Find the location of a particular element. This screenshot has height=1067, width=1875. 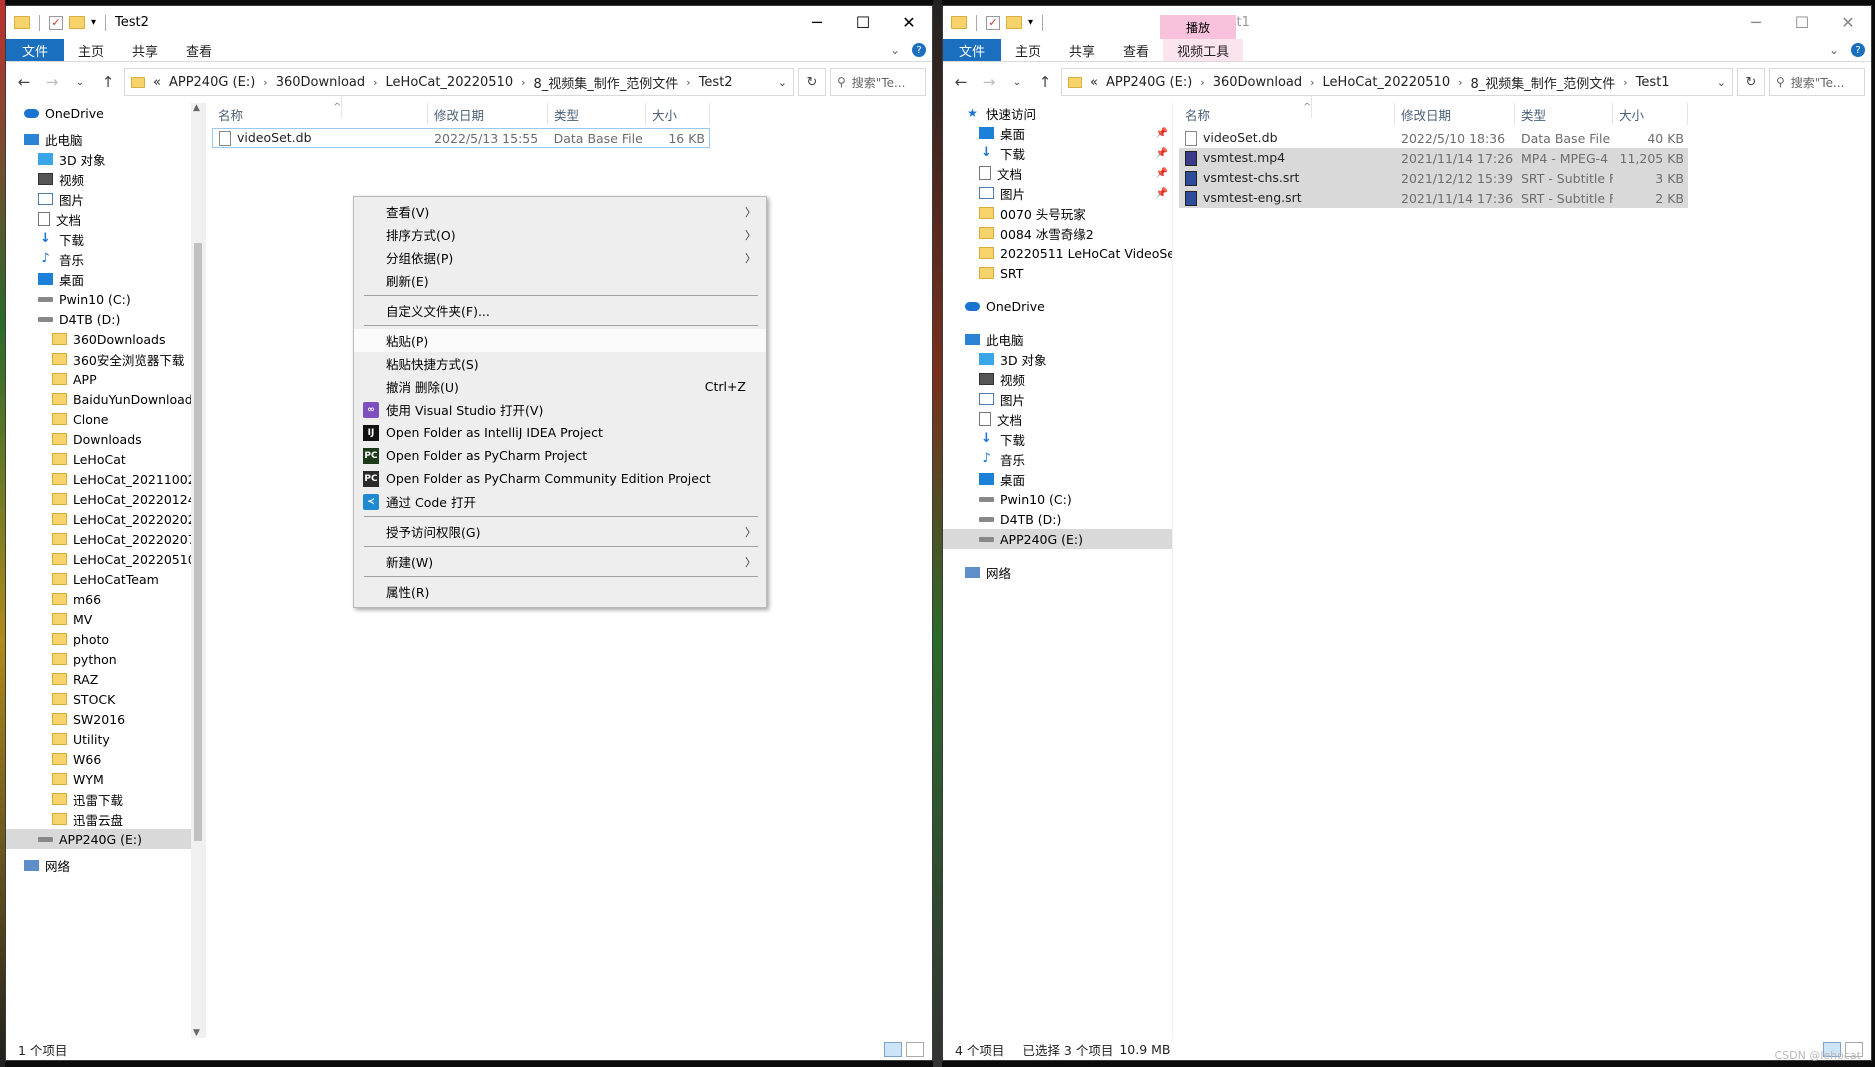

tab-video-tools: 视频工具 is located at coordinates (1203, 50).